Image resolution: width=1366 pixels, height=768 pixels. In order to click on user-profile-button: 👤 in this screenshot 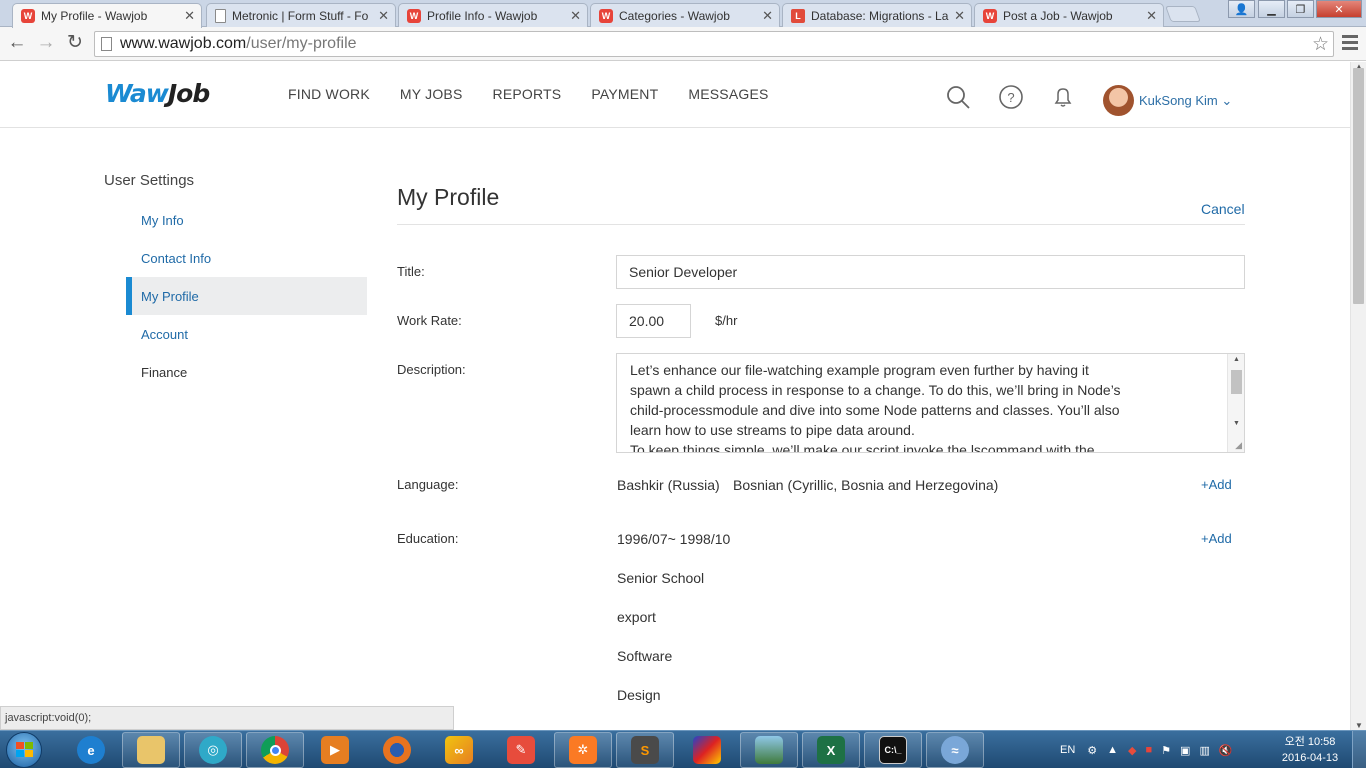, I will do `click(1241, 9)`.